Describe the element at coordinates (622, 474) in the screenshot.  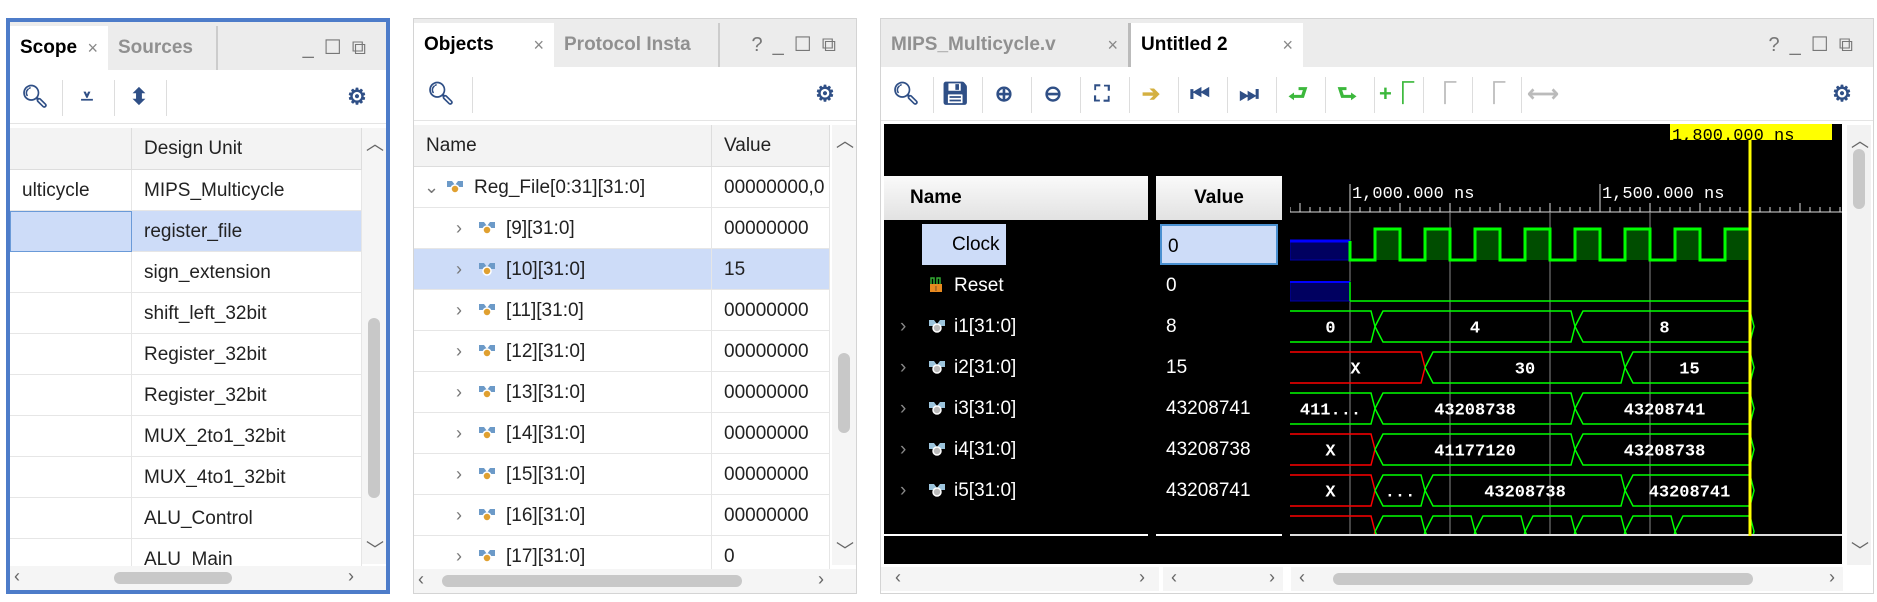
I see `object-row: › [15][31:0] 00000000` at that location.